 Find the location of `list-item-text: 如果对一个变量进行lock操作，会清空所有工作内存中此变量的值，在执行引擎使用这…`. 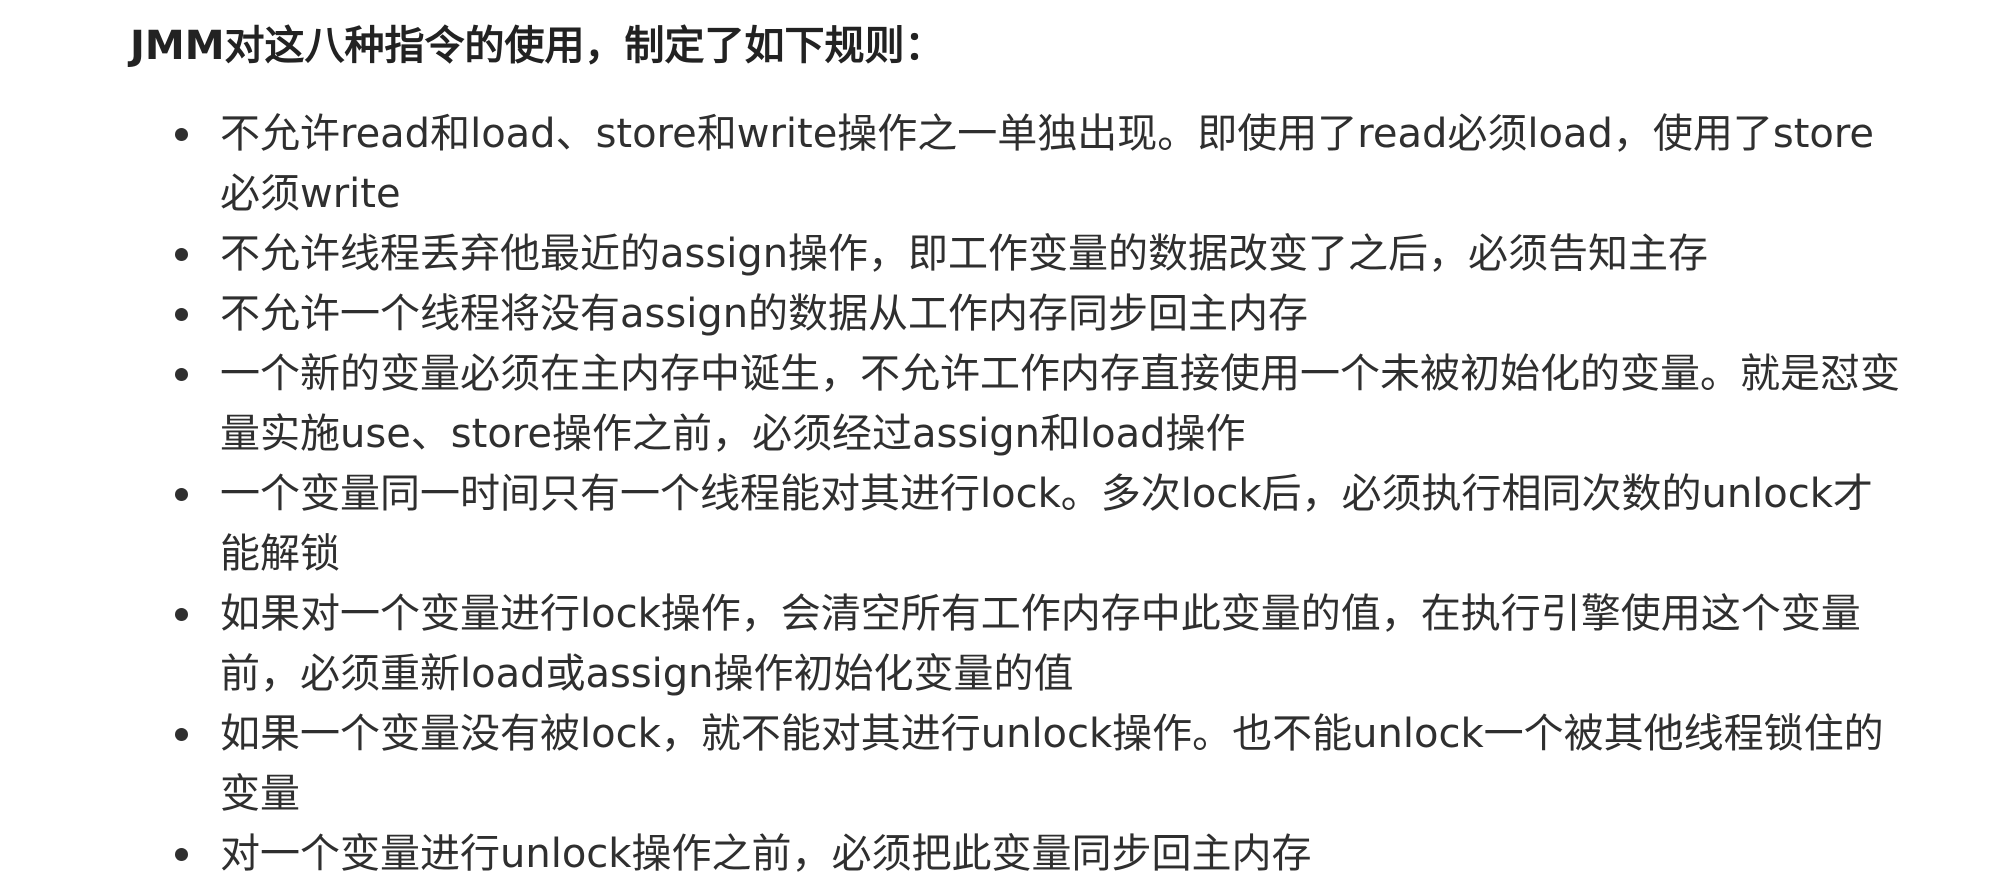

list-item-text: 如果对一个变量进行lock操作，会清空所有工作内存中此变量的值，在执行引擎使用这… is located at coordinates (1040, 644).